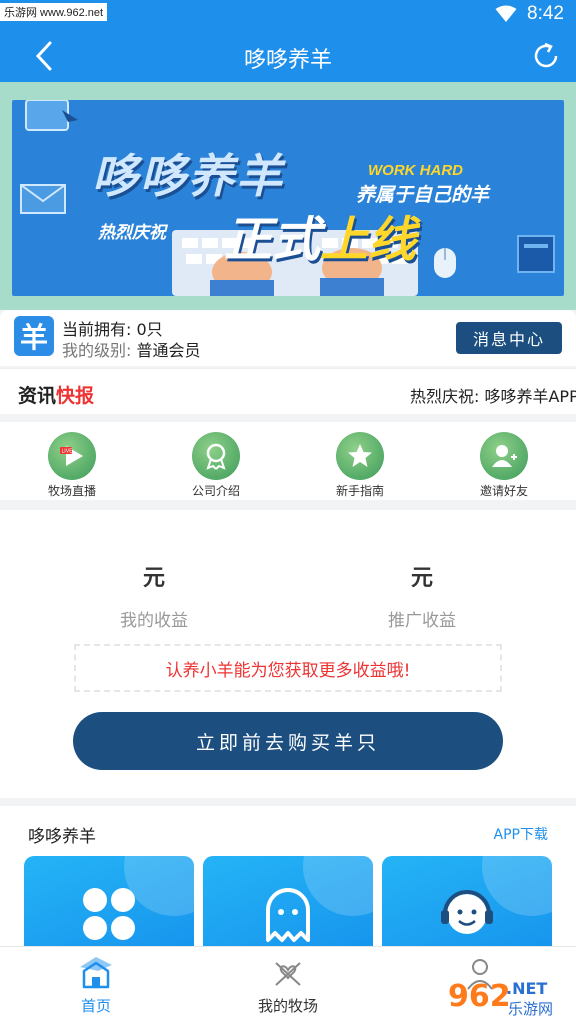  What do you see at coordinates (467, 912) in the screenshot?
I see `headset-support-icon` at bounding box center [467, 912].